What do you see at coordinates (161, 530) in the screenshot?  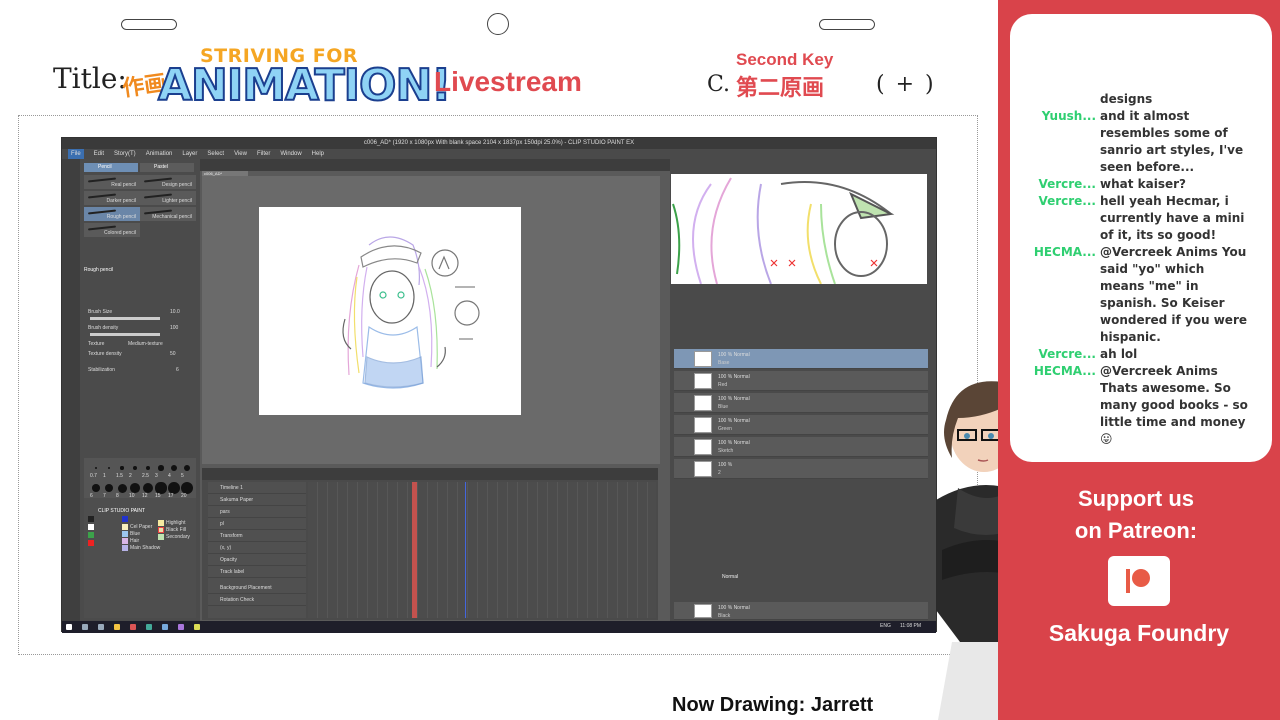 I see `swatch-black-fill` at bounding box center [161, 530].